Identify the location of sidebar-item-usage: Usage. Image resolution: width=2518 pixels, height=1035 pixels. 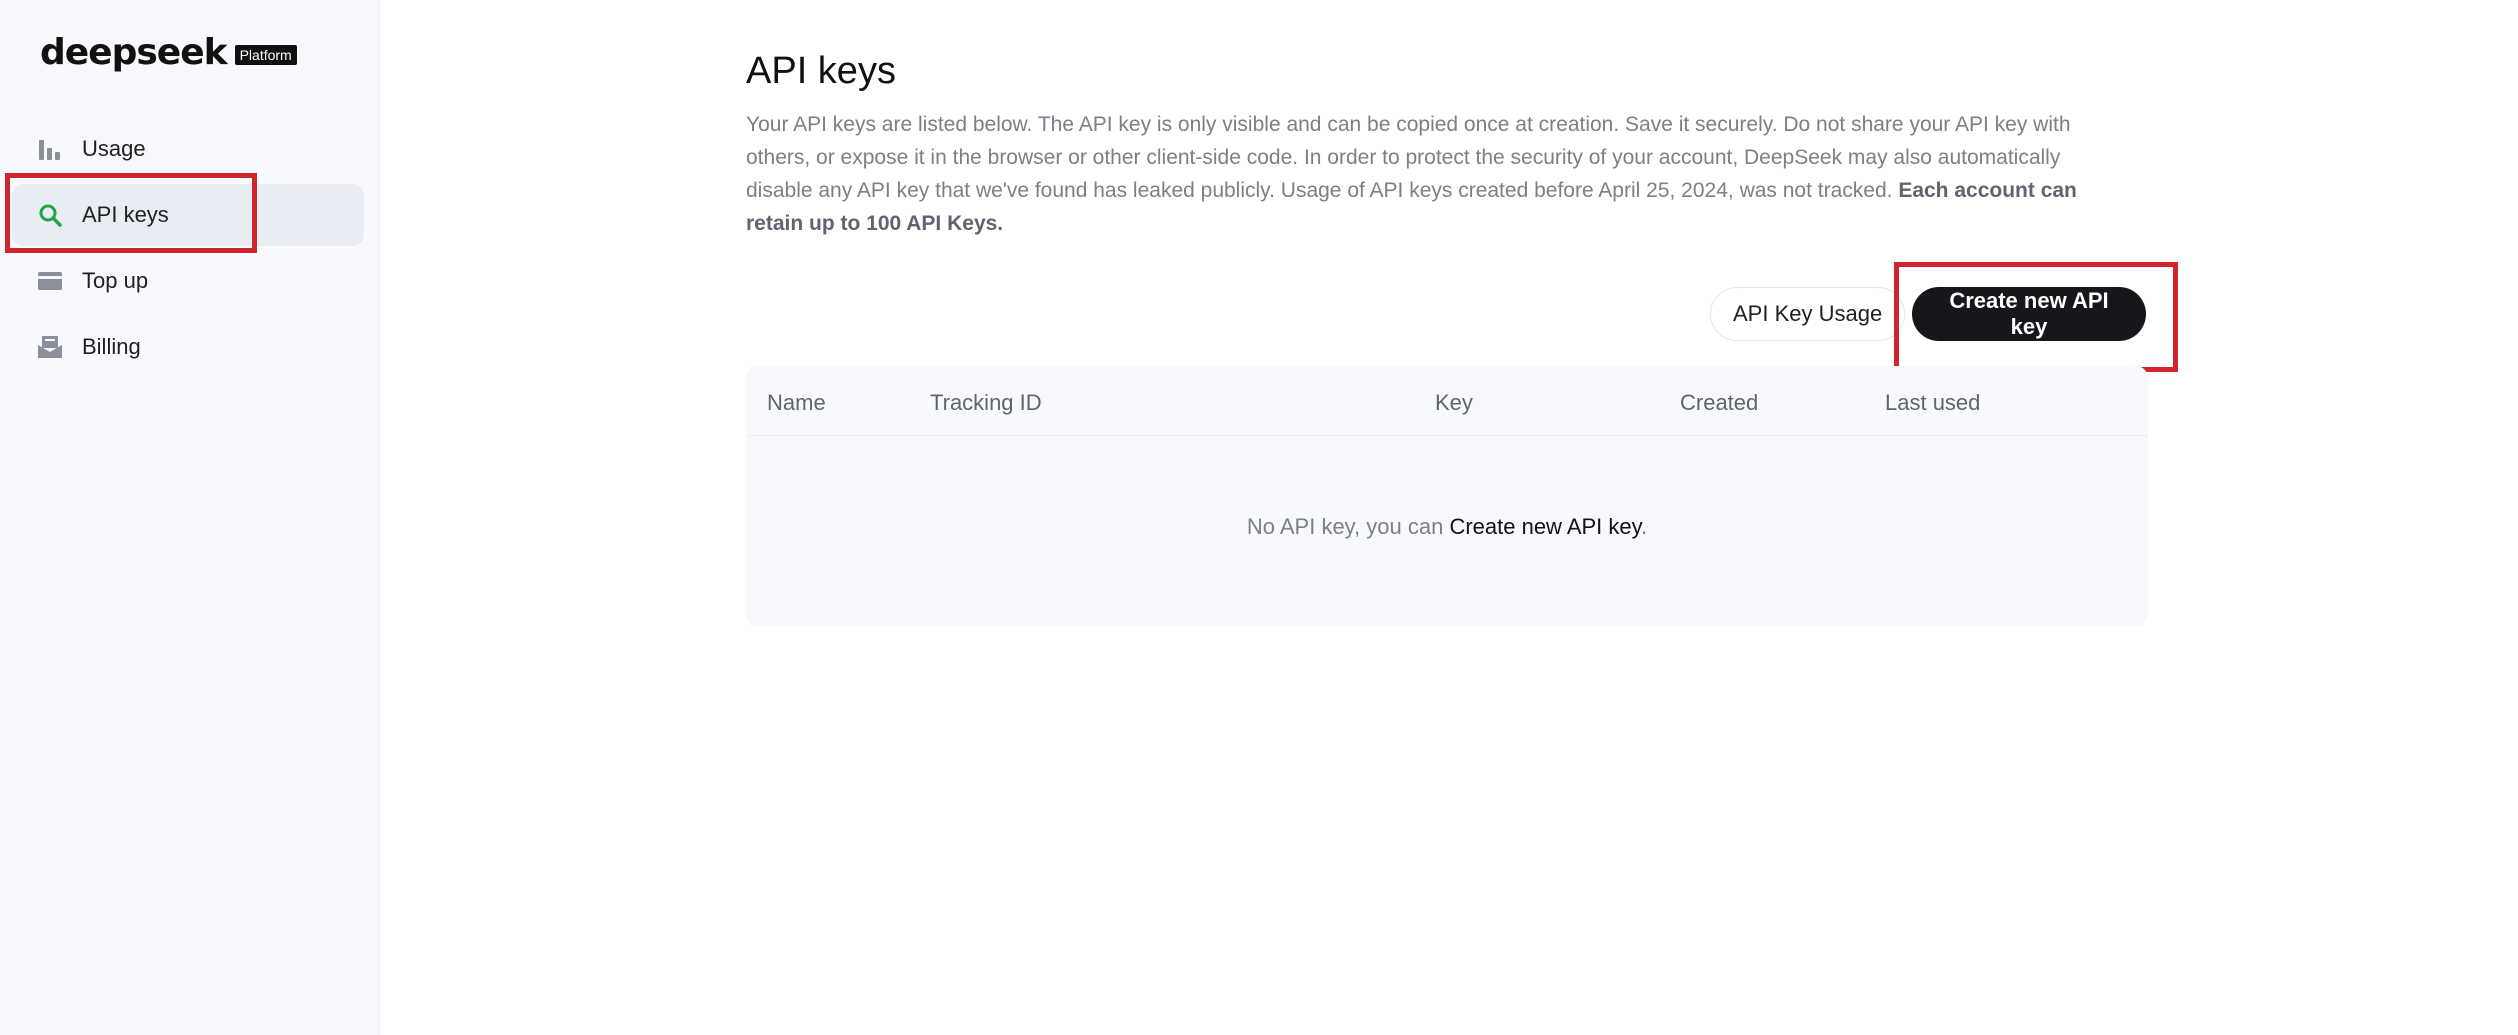
(188, 149).